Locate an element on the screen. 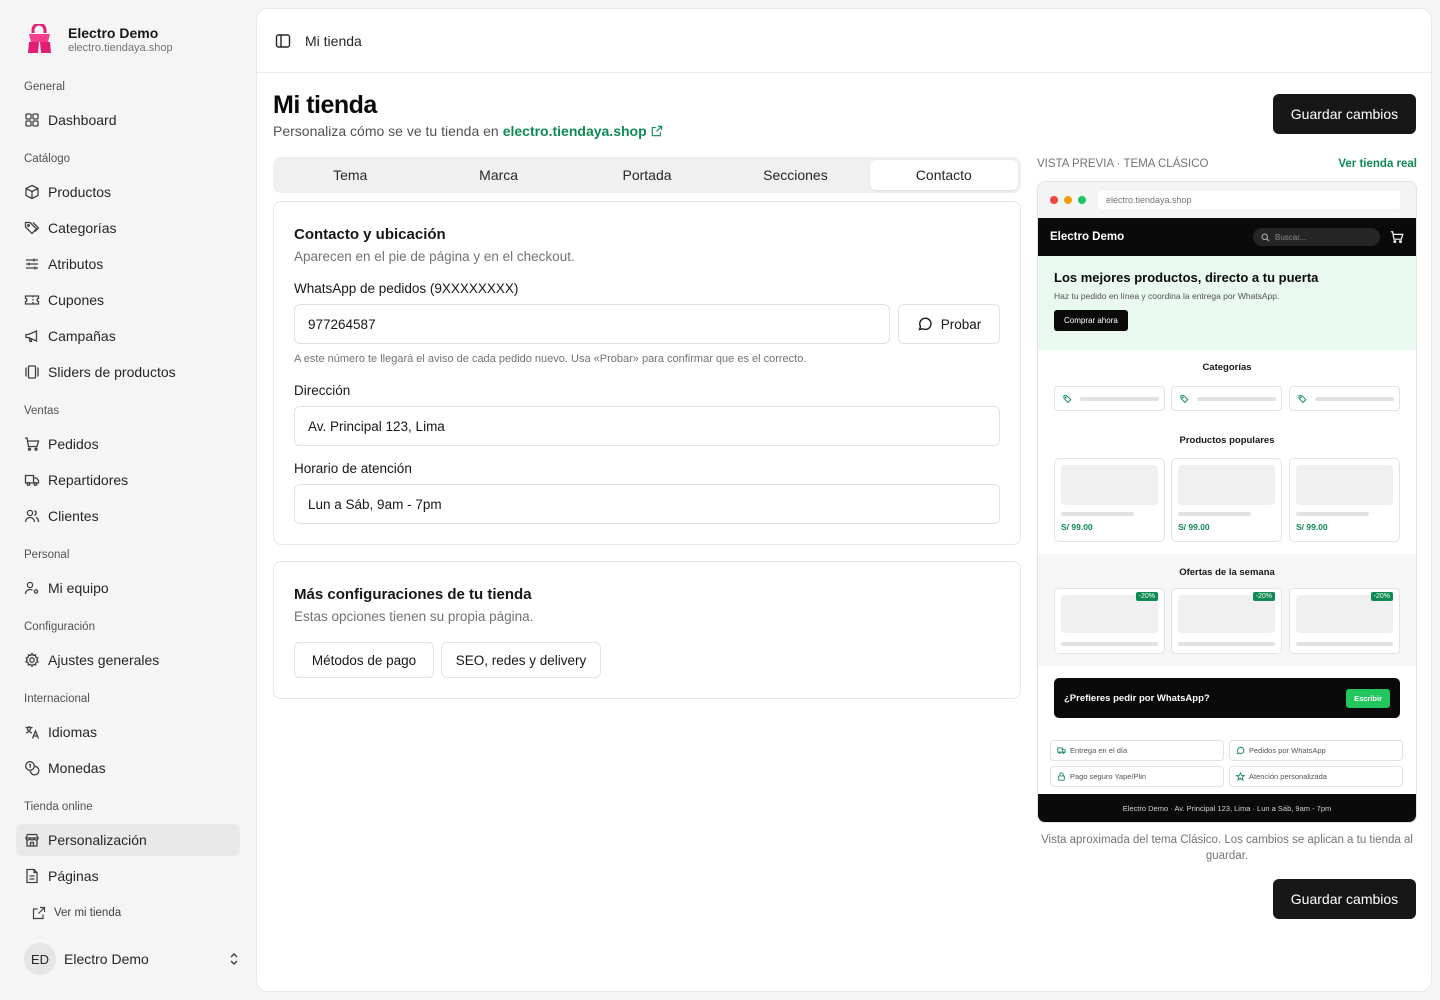 Image resolution: width=1440 pixels, height=1000 pixels. sidebar-item-label: Categorías is located at coordinates (82, 228).